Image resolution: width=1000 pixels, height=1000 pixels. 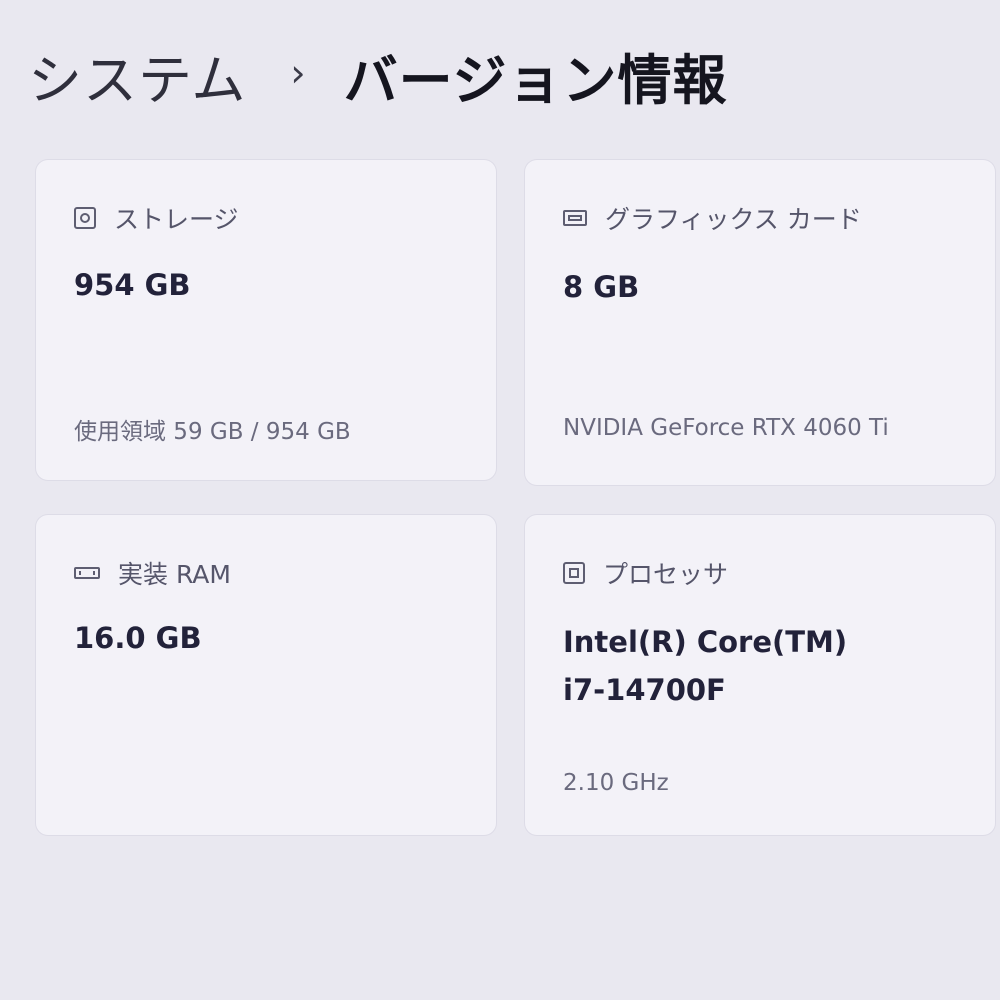 What do you see at coordinates (266, 320) in the screenshot?
I see `storage-card: ストレージ 954 GB 使用領域 59 GB / 954 GB` at bounding box center [266, 320].